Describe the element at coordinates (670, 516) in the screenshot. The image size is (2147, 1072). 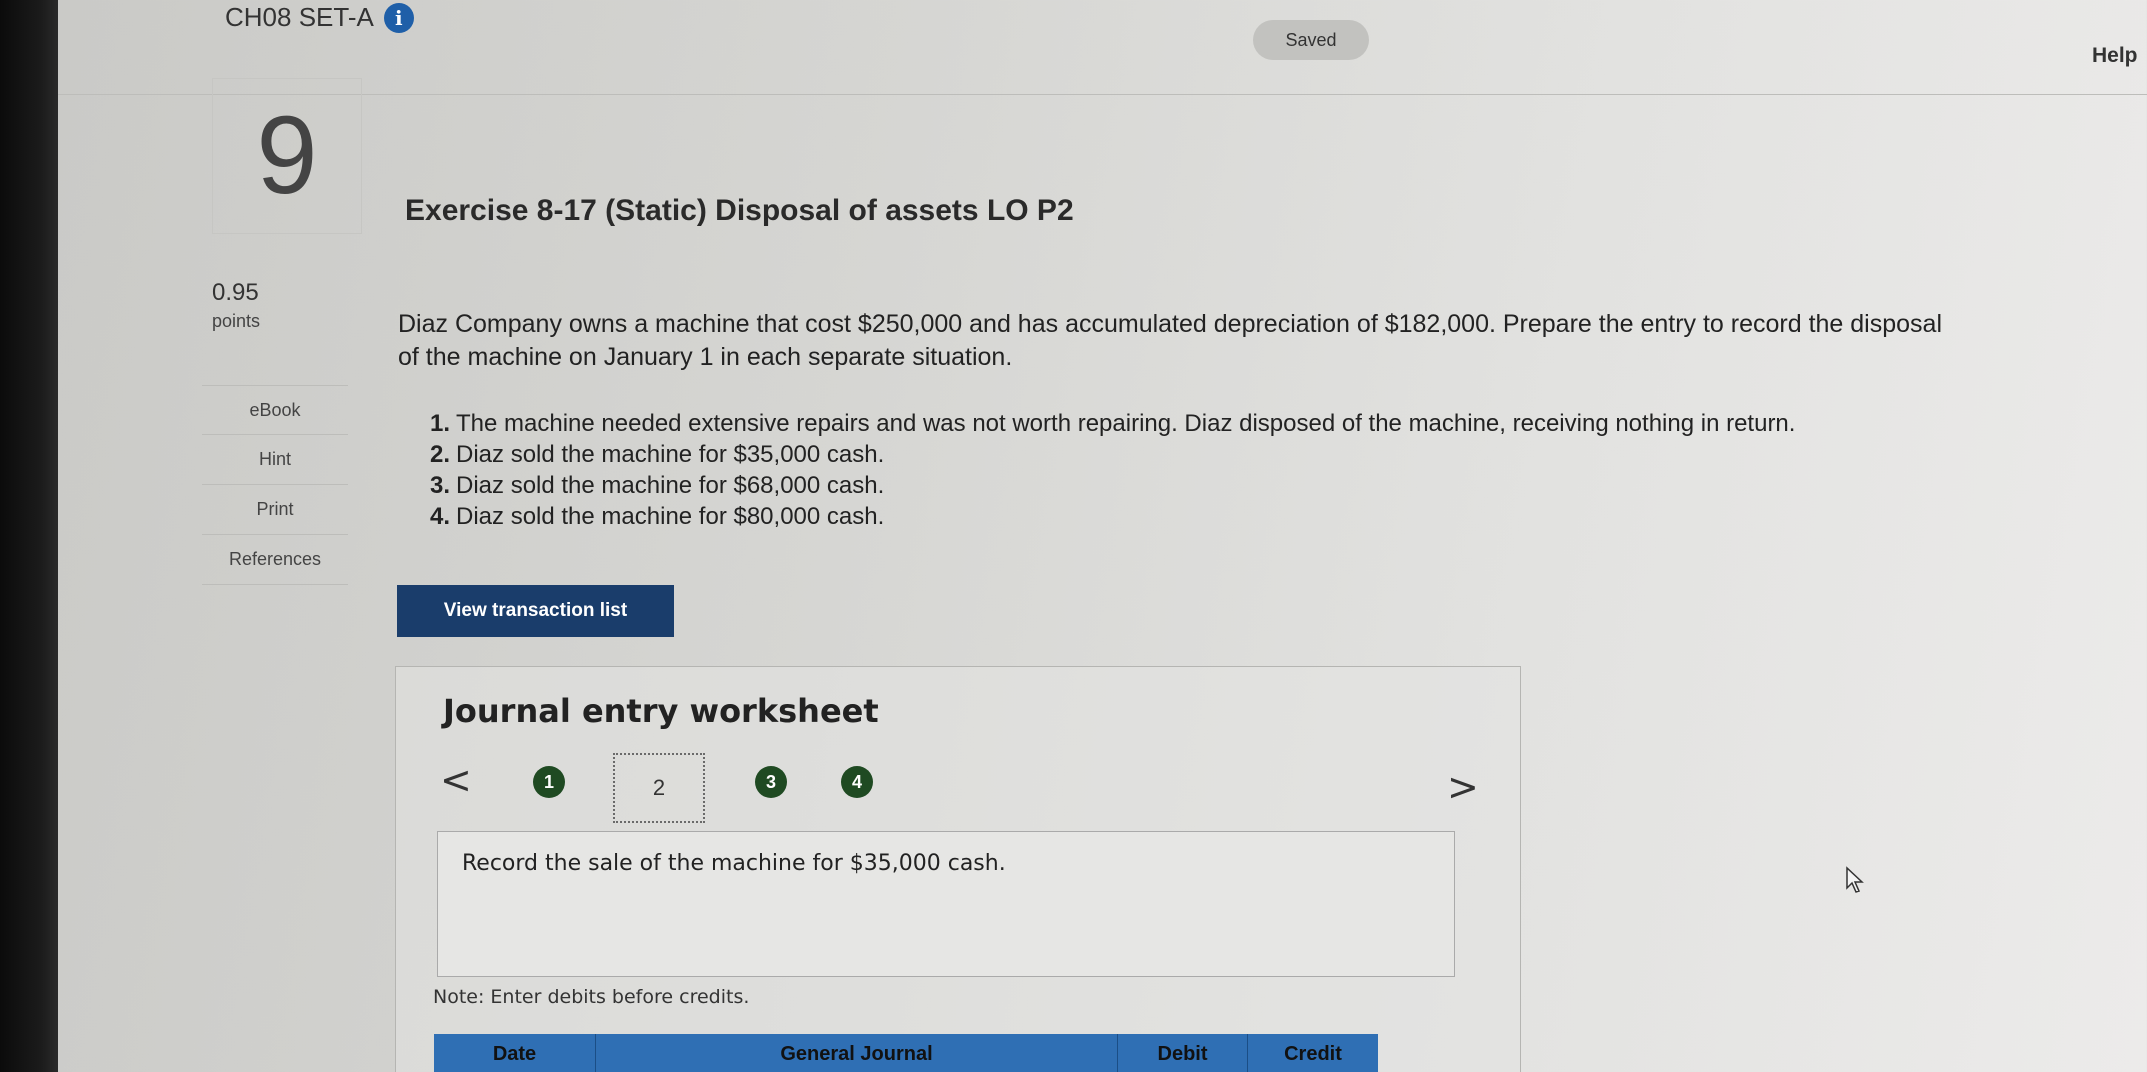
I see `requirement-text: Diaz sold the machine for $80,000 cash.` at that location.